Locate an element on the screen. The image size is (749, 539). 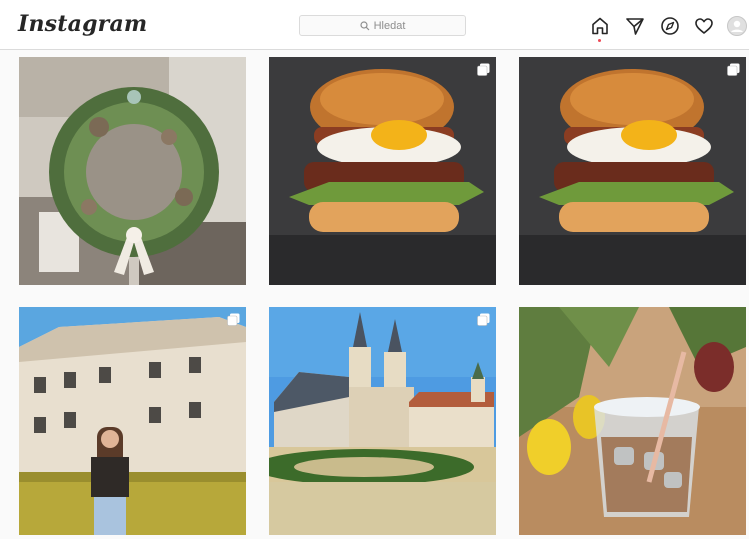
post-tile-wreath is located at coordinates (132, 171).